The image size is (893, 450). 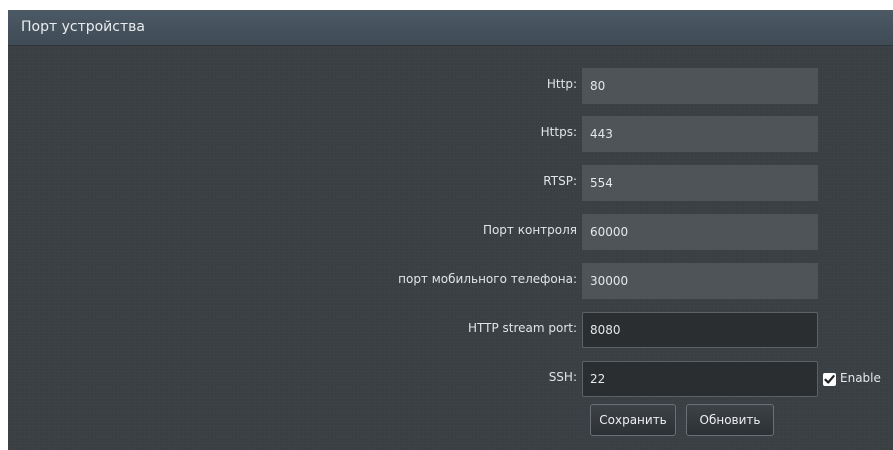 I want to click on form-row-mobile-port: порт мобильного телефона:, so click(x=450, y=281).